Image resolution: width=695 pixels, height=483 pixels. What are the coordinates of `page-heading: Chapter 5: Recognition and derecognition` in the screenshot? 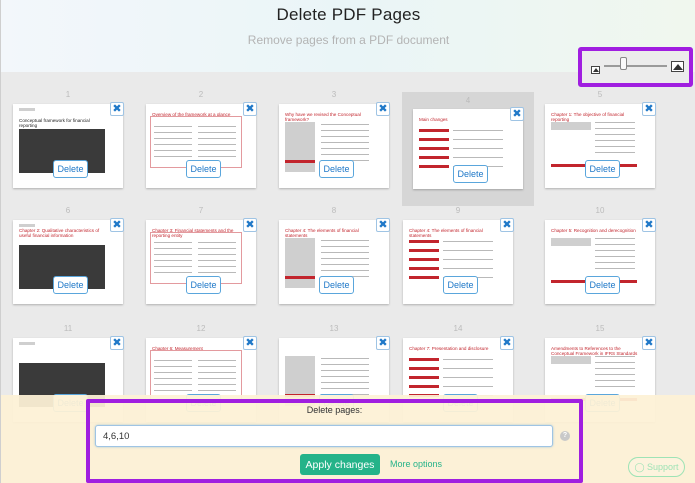 It's located at (593, 230).